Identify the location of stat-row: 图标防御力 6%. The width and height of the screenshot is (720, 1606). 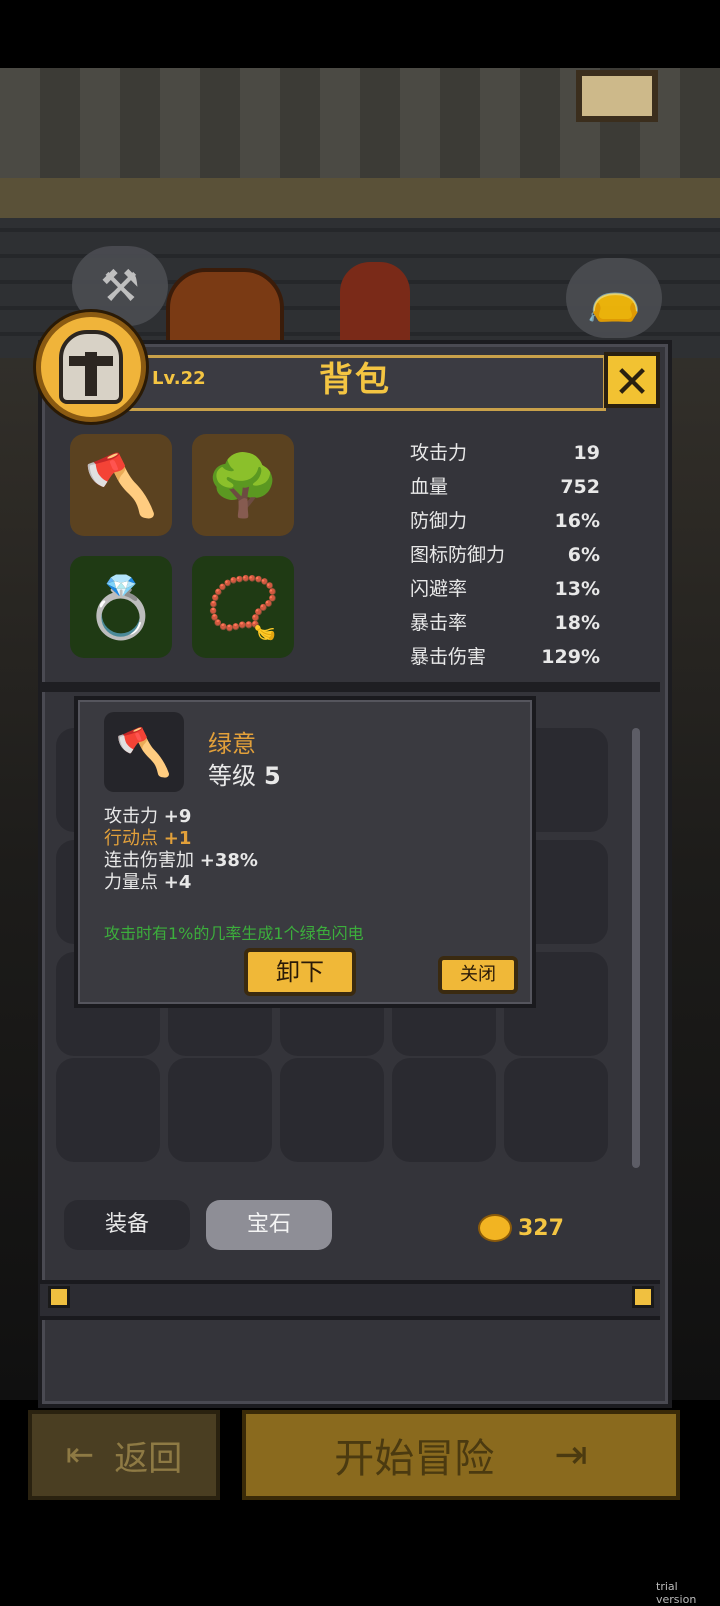
(505, 555).